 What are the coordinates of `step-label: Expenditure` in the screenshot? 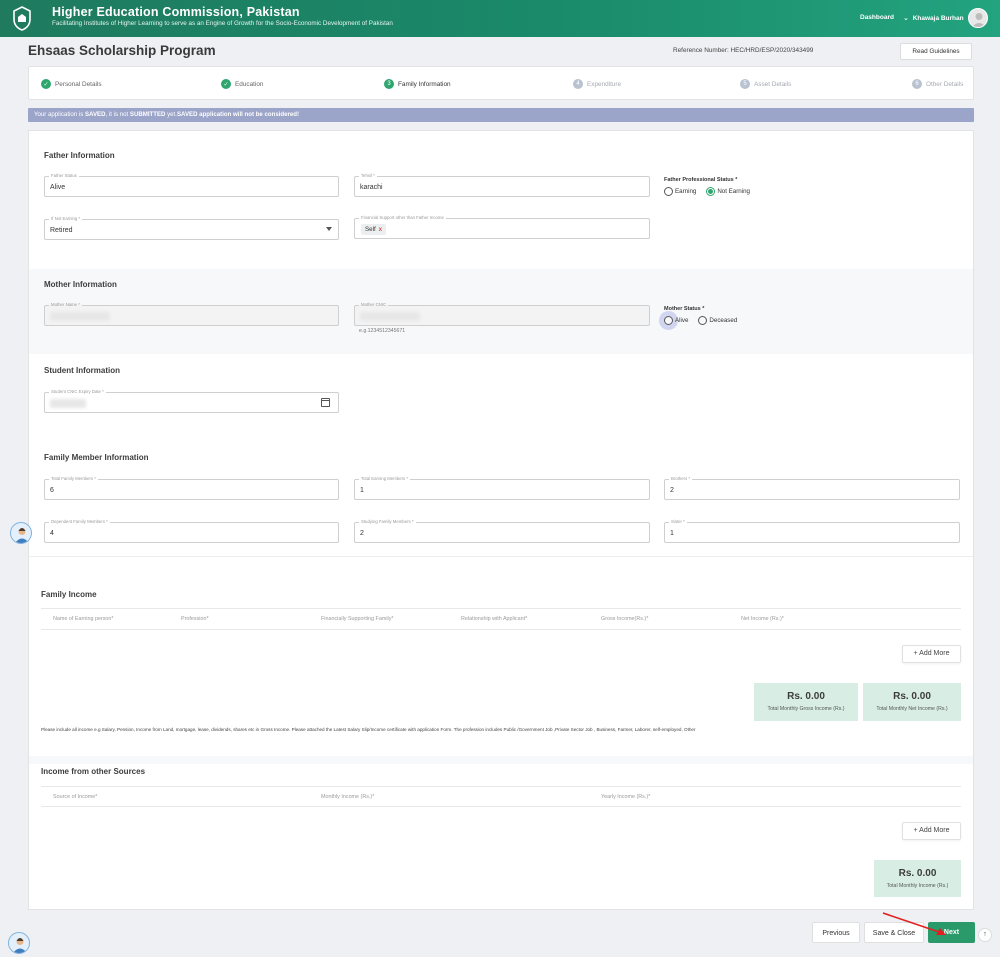 It's located at (604, 84).